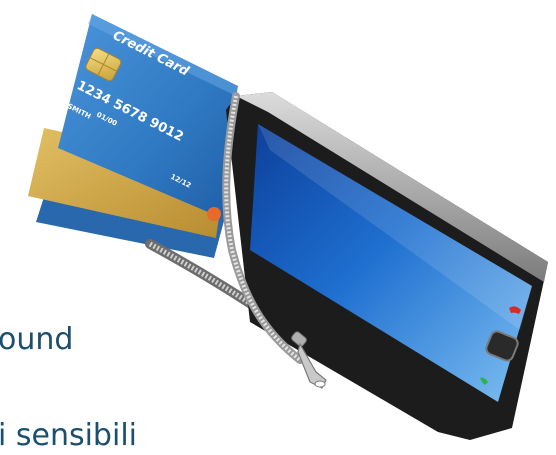 This screenshot has height=455, width=556. Describe the element at coordinates (37, 339) in the screenshot. I see `slide-text-line-1: ound` at that location.